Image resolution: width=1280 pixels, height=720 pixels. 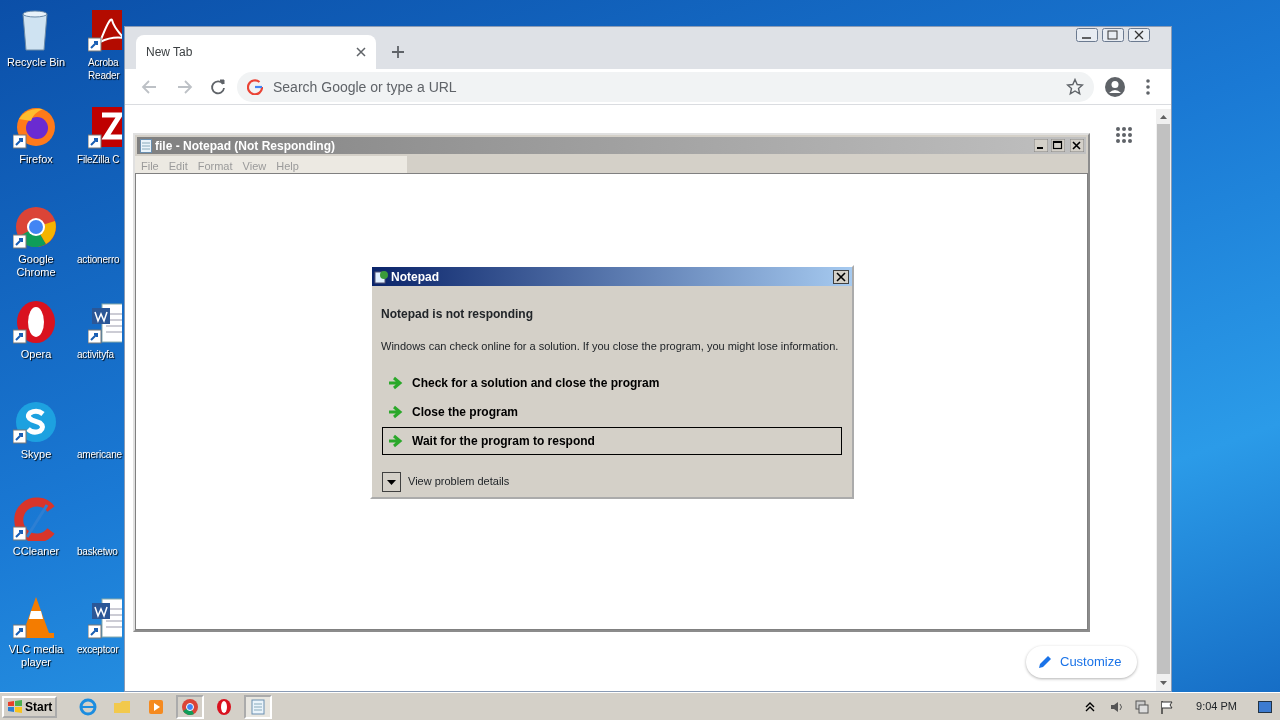 I want to click on option-button: Close the program, so click(x=612, y=411).